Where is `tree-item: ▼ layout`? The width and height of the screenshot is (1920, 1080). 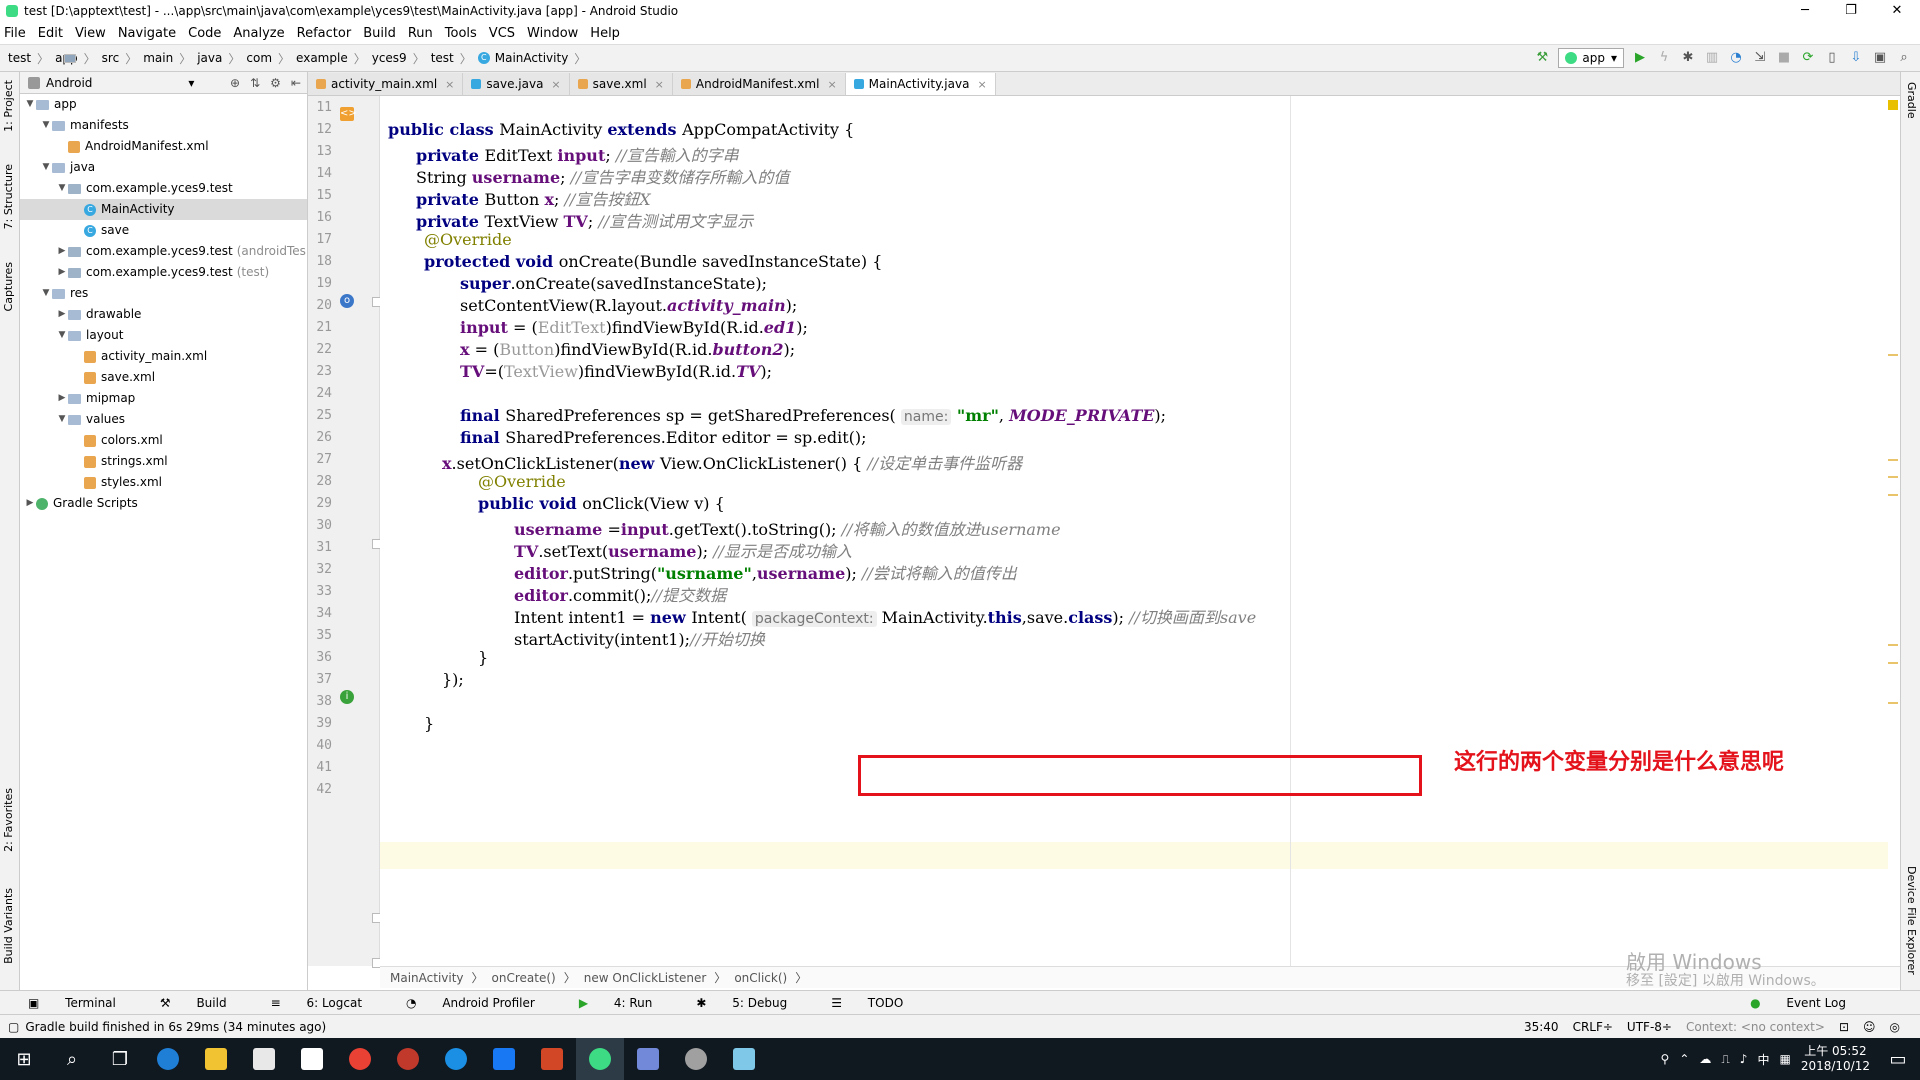
tree-item: ▼ layout is located at coordinates (163, 335).